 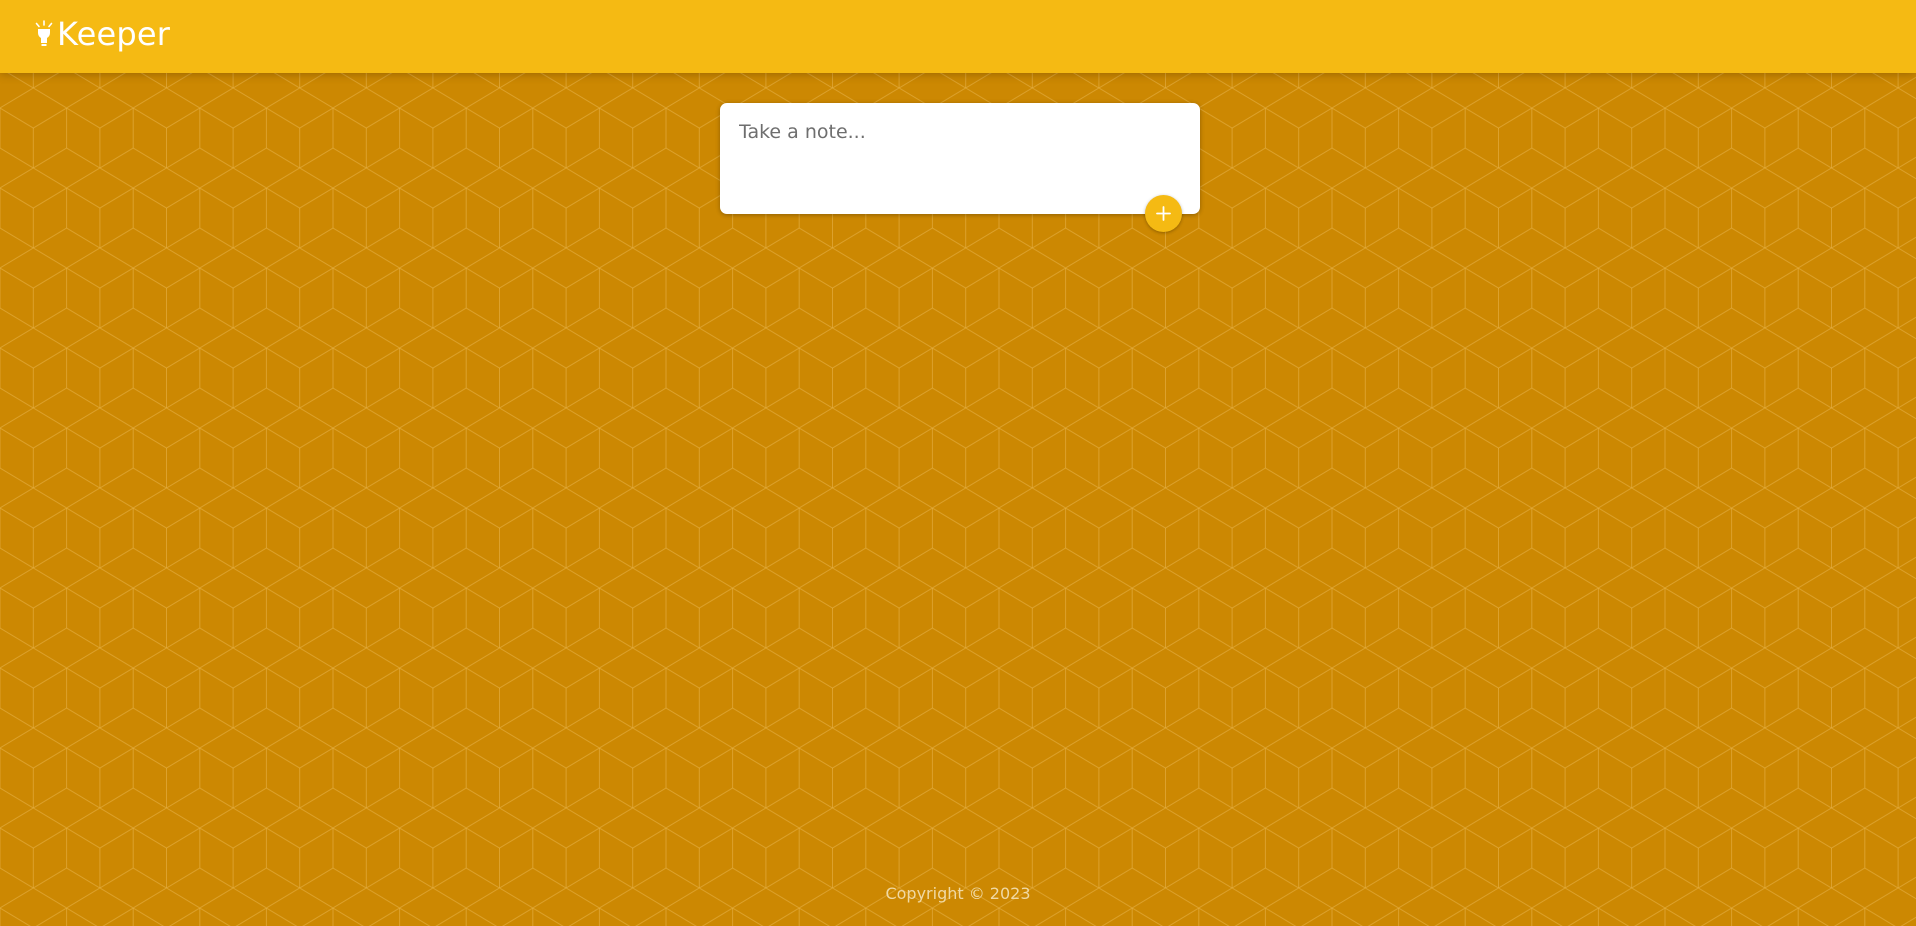 I want to click on plus-icon, so click(x=1163, y=213).